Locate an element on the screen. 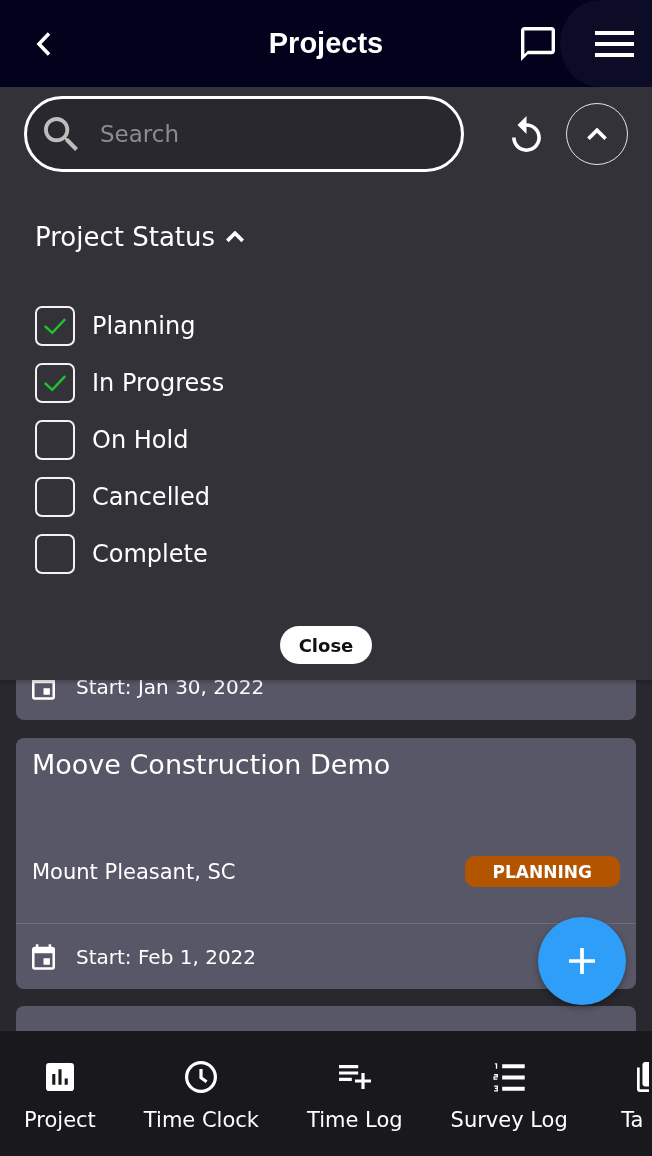 The image size is (652, 1156). nav-tab: Ta is located at coordinates (621, 1093).